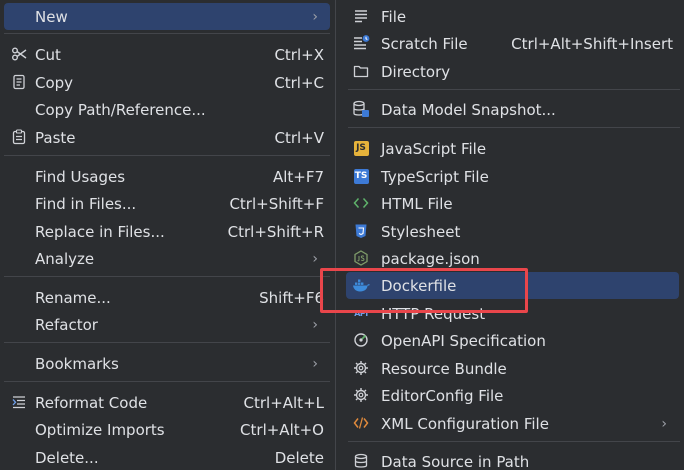 Image resolution: width=684 pixels, height=470 pixels. What do you see at coordinates (424, 43) in the screenshot?
I see `menu-item-label: Scratch File` at bounding box center [424, 43].